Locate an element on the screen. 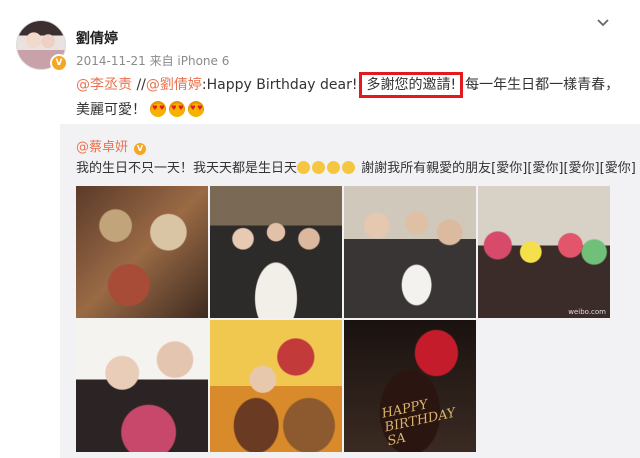  post-meta: 2014-11-21 来自 iPhone 6 is located at coordinates (152, 60).